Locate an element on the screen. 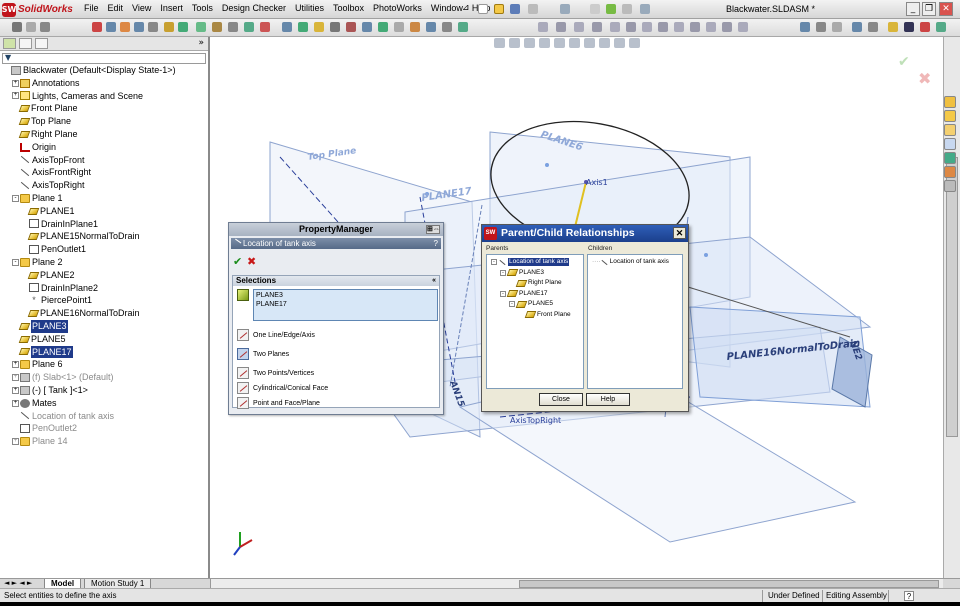  undo-icon is located at coordinates (565, 9).